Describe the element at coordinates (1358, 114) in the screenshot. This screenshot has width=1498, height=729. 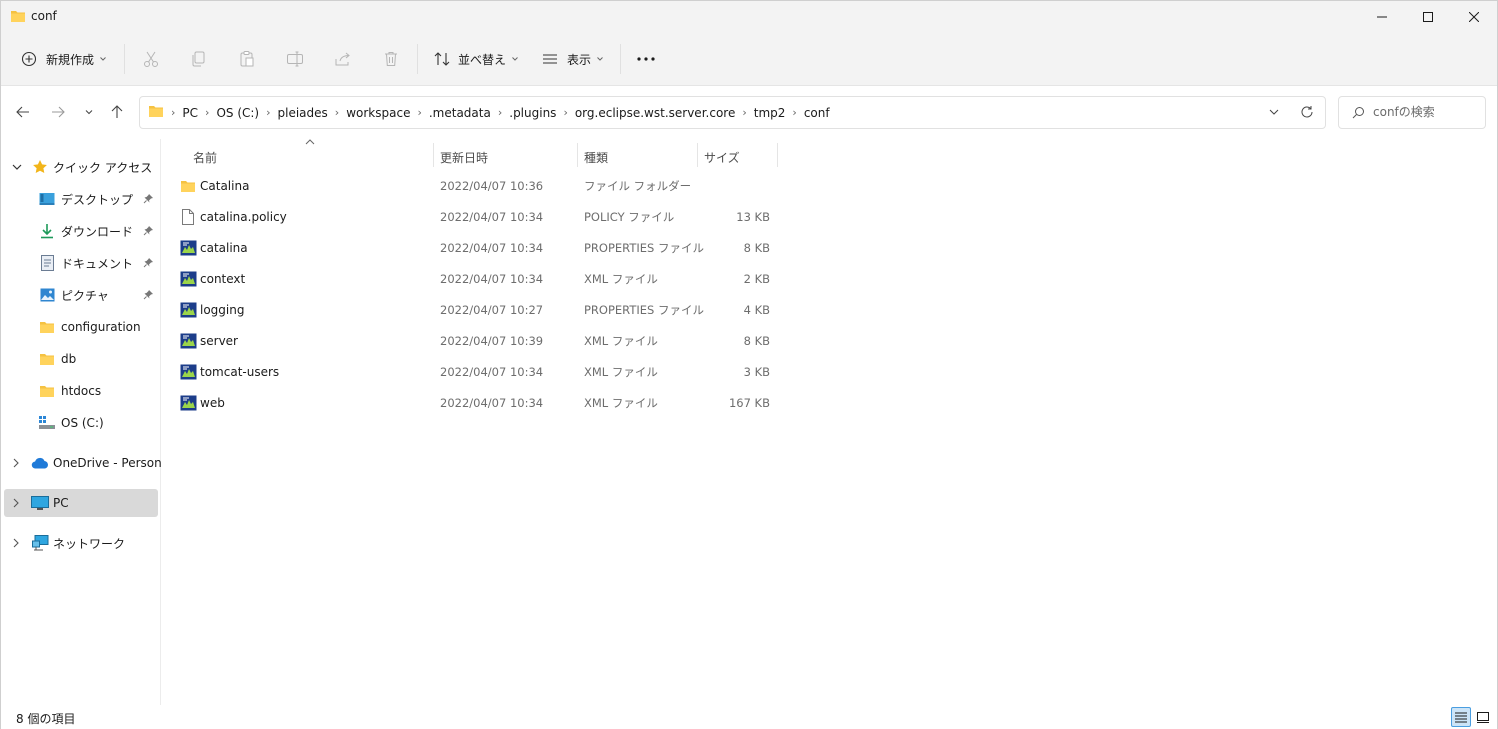
I see `search-icon` at that location.